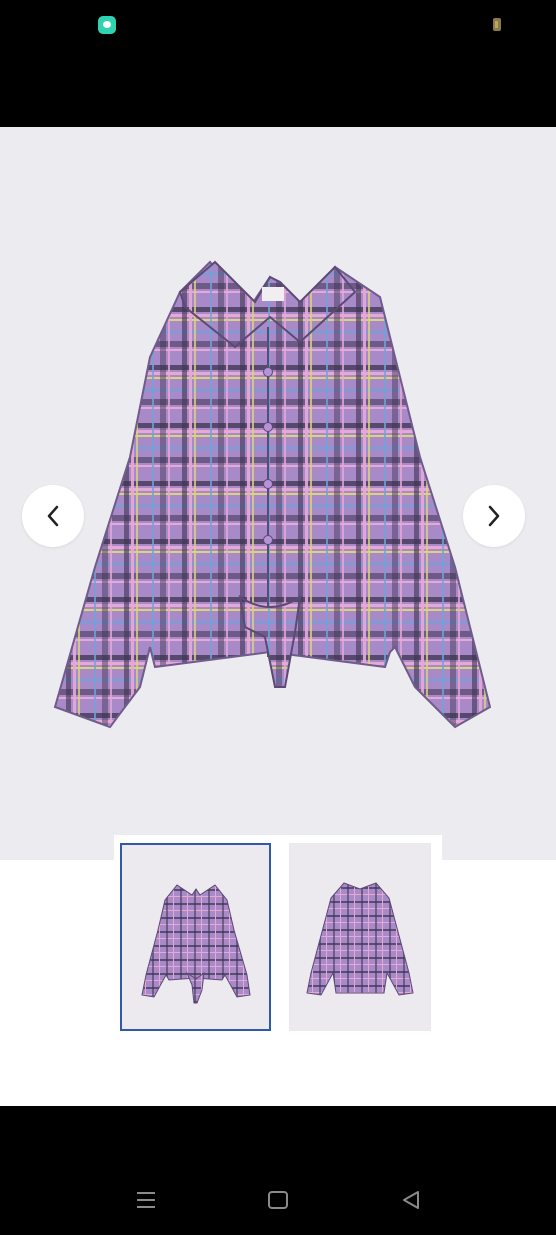 The width and height of the screenshot is (556, 1235). I want to click on home-button, so click(278, 1200).